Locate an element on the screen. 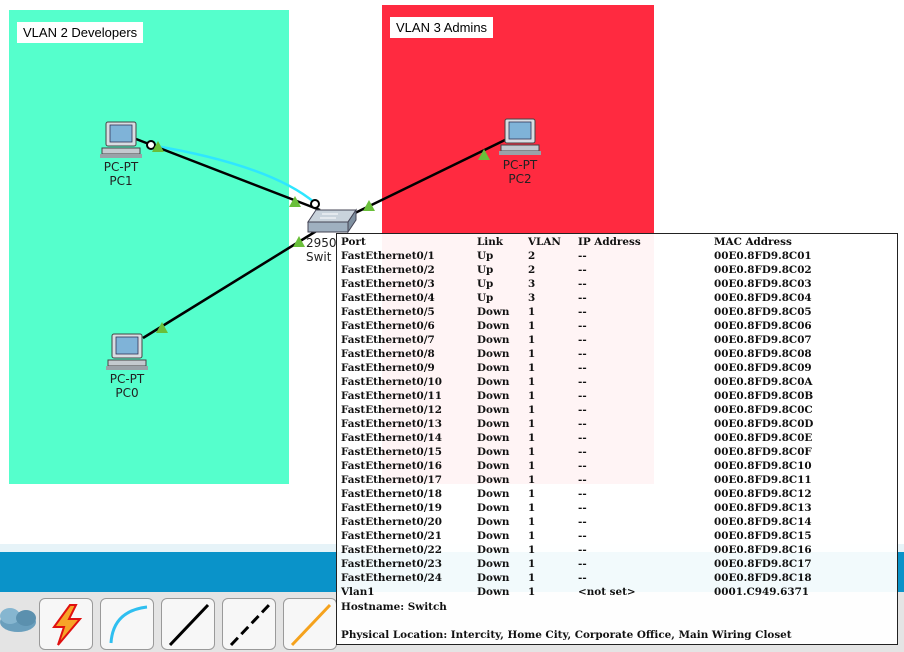 The height and width of the screenshot is (652, 904). switch-caption: 2950 Swit is located at coordinates (321, 250).